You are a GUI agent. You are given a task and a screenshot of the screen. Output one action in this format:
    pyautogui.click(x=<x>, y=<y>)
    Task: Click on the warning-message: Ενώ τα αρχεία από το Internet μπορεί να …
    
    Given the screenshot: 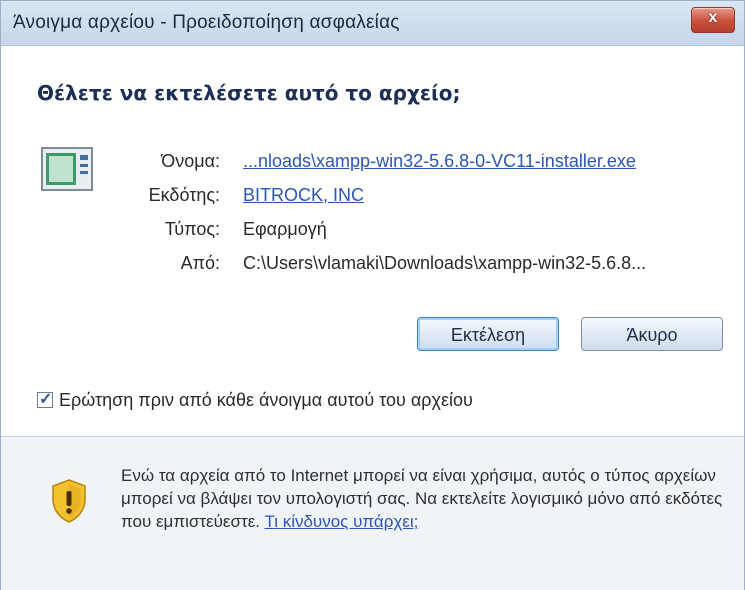 What is the action you would take?
    pyautogui.click(x=426, y=498)
    